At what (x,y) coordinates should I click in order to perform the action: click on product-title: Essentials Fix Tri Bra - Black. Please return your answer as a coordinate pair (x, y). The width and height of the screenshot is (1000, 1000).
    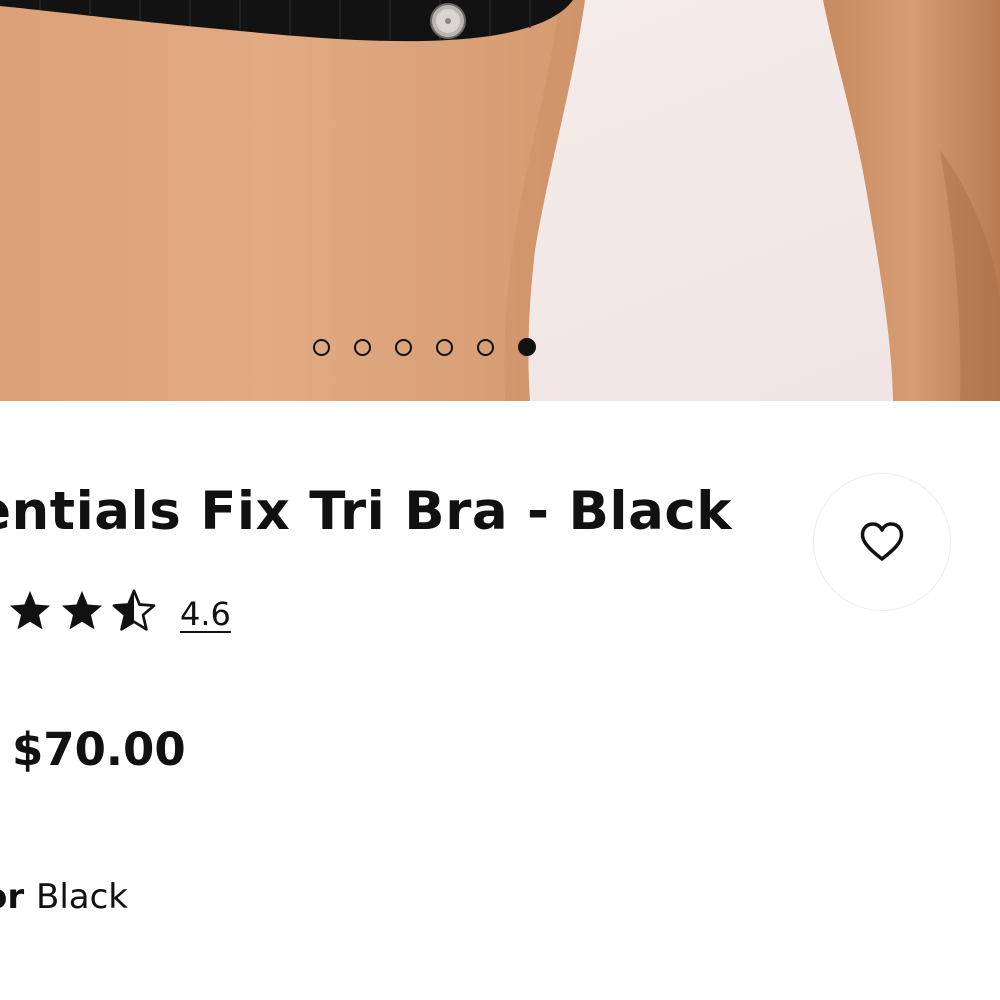
    Looking at the image, I should click on (366, 511).